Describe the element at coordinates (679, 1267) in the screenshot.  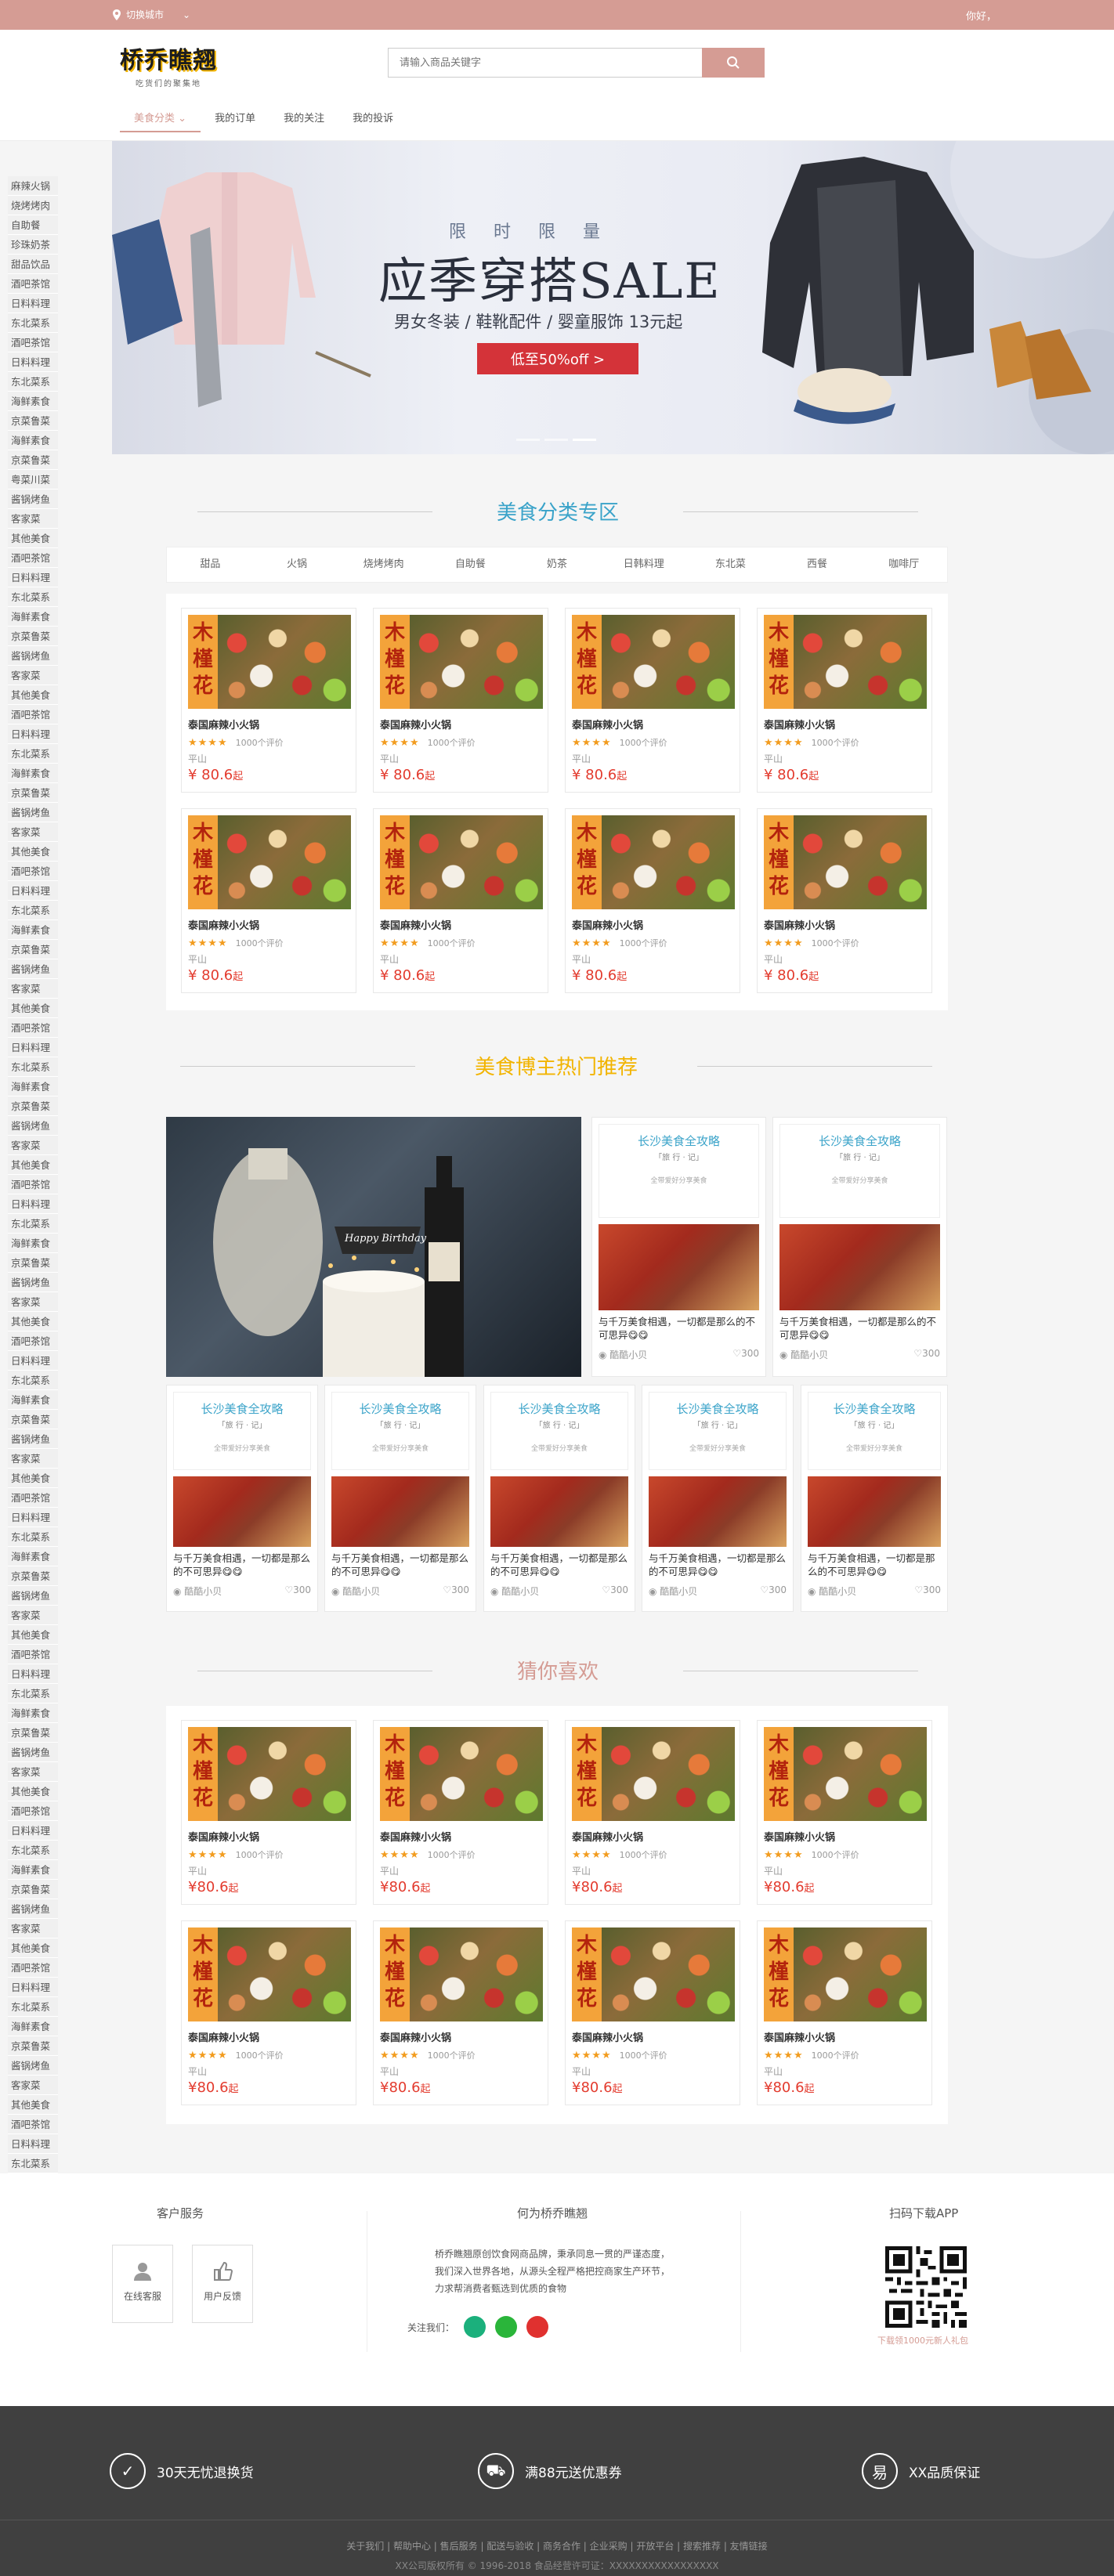
I see `blog-photo` at that location.